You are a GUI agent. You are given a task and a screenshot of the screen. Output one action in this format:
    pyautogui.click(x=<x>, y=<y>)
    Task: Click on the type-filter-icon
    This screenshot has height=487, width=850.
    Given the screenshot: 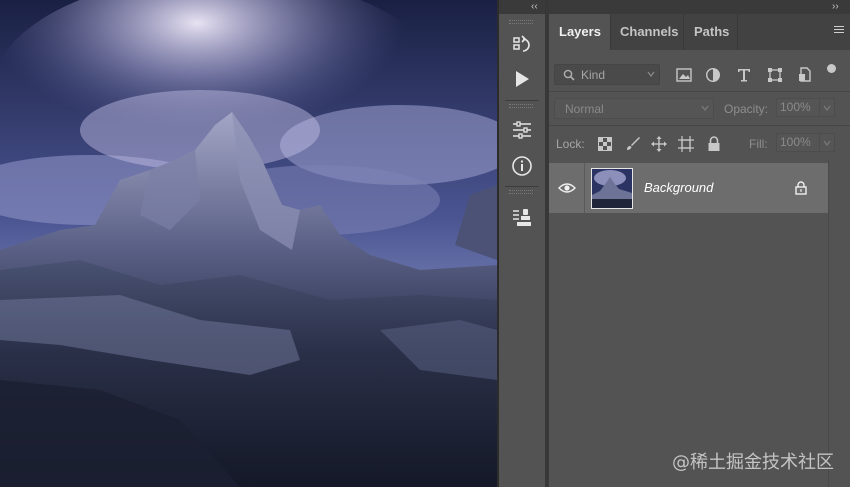 What is the action you would take?
    pyautogui.click(x=744, y=75)
    